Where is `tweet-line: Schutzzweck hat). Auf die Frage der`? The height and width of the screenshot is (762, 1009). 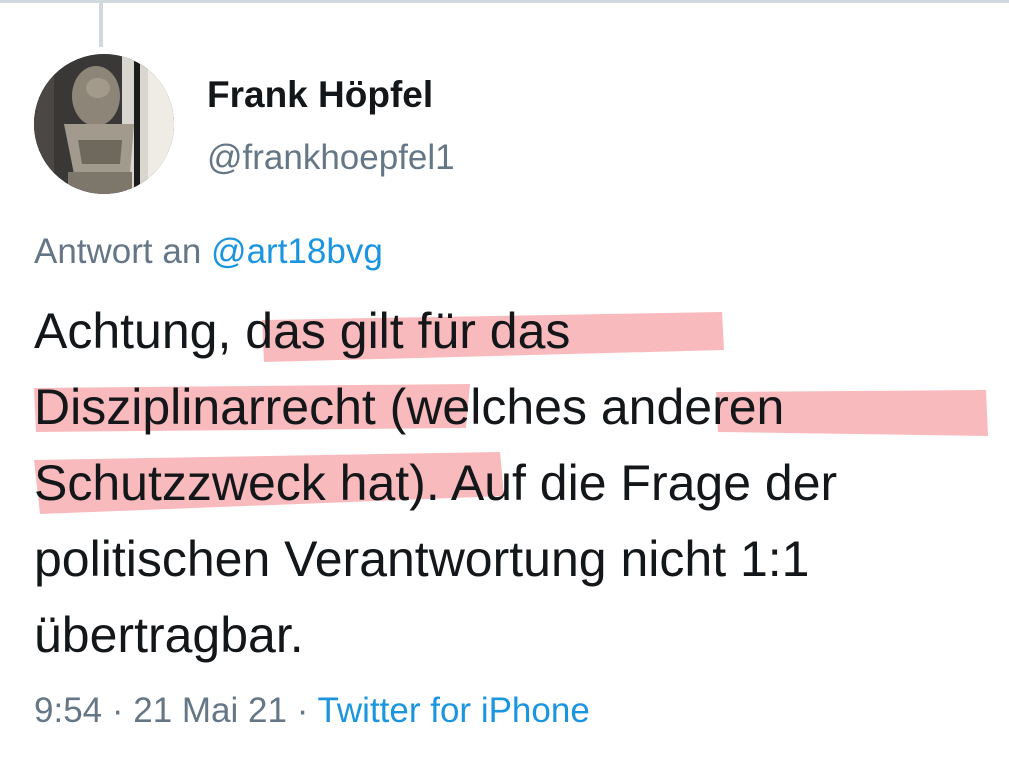
tweet-line: Schutzzweck hat). Auf die Frage der is located at coordinates (436, 483).